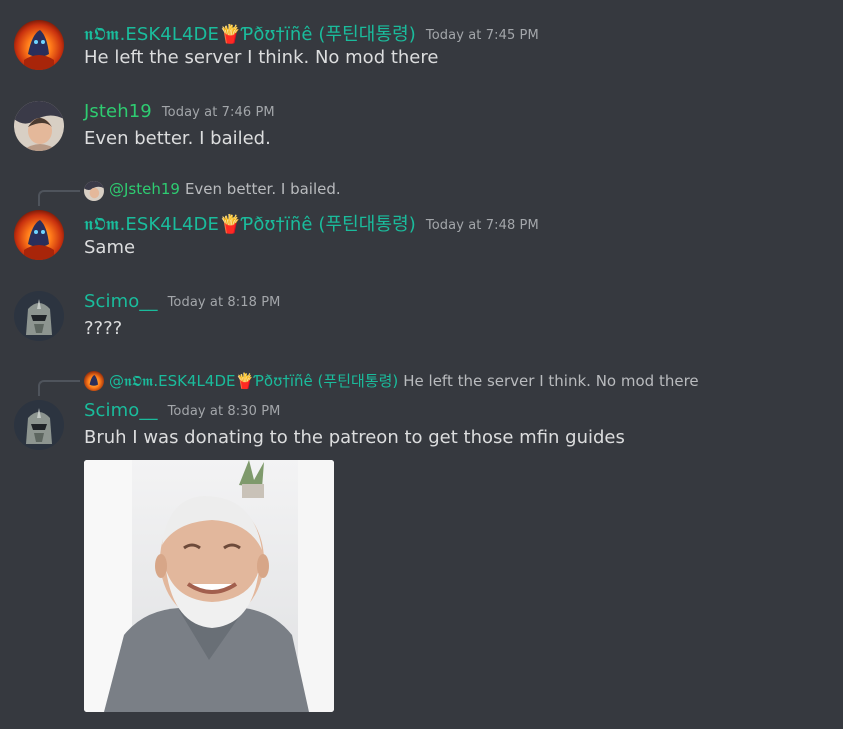  I want to click on username: Scimo__ Today at 8:18 PM, so click(182, 301).